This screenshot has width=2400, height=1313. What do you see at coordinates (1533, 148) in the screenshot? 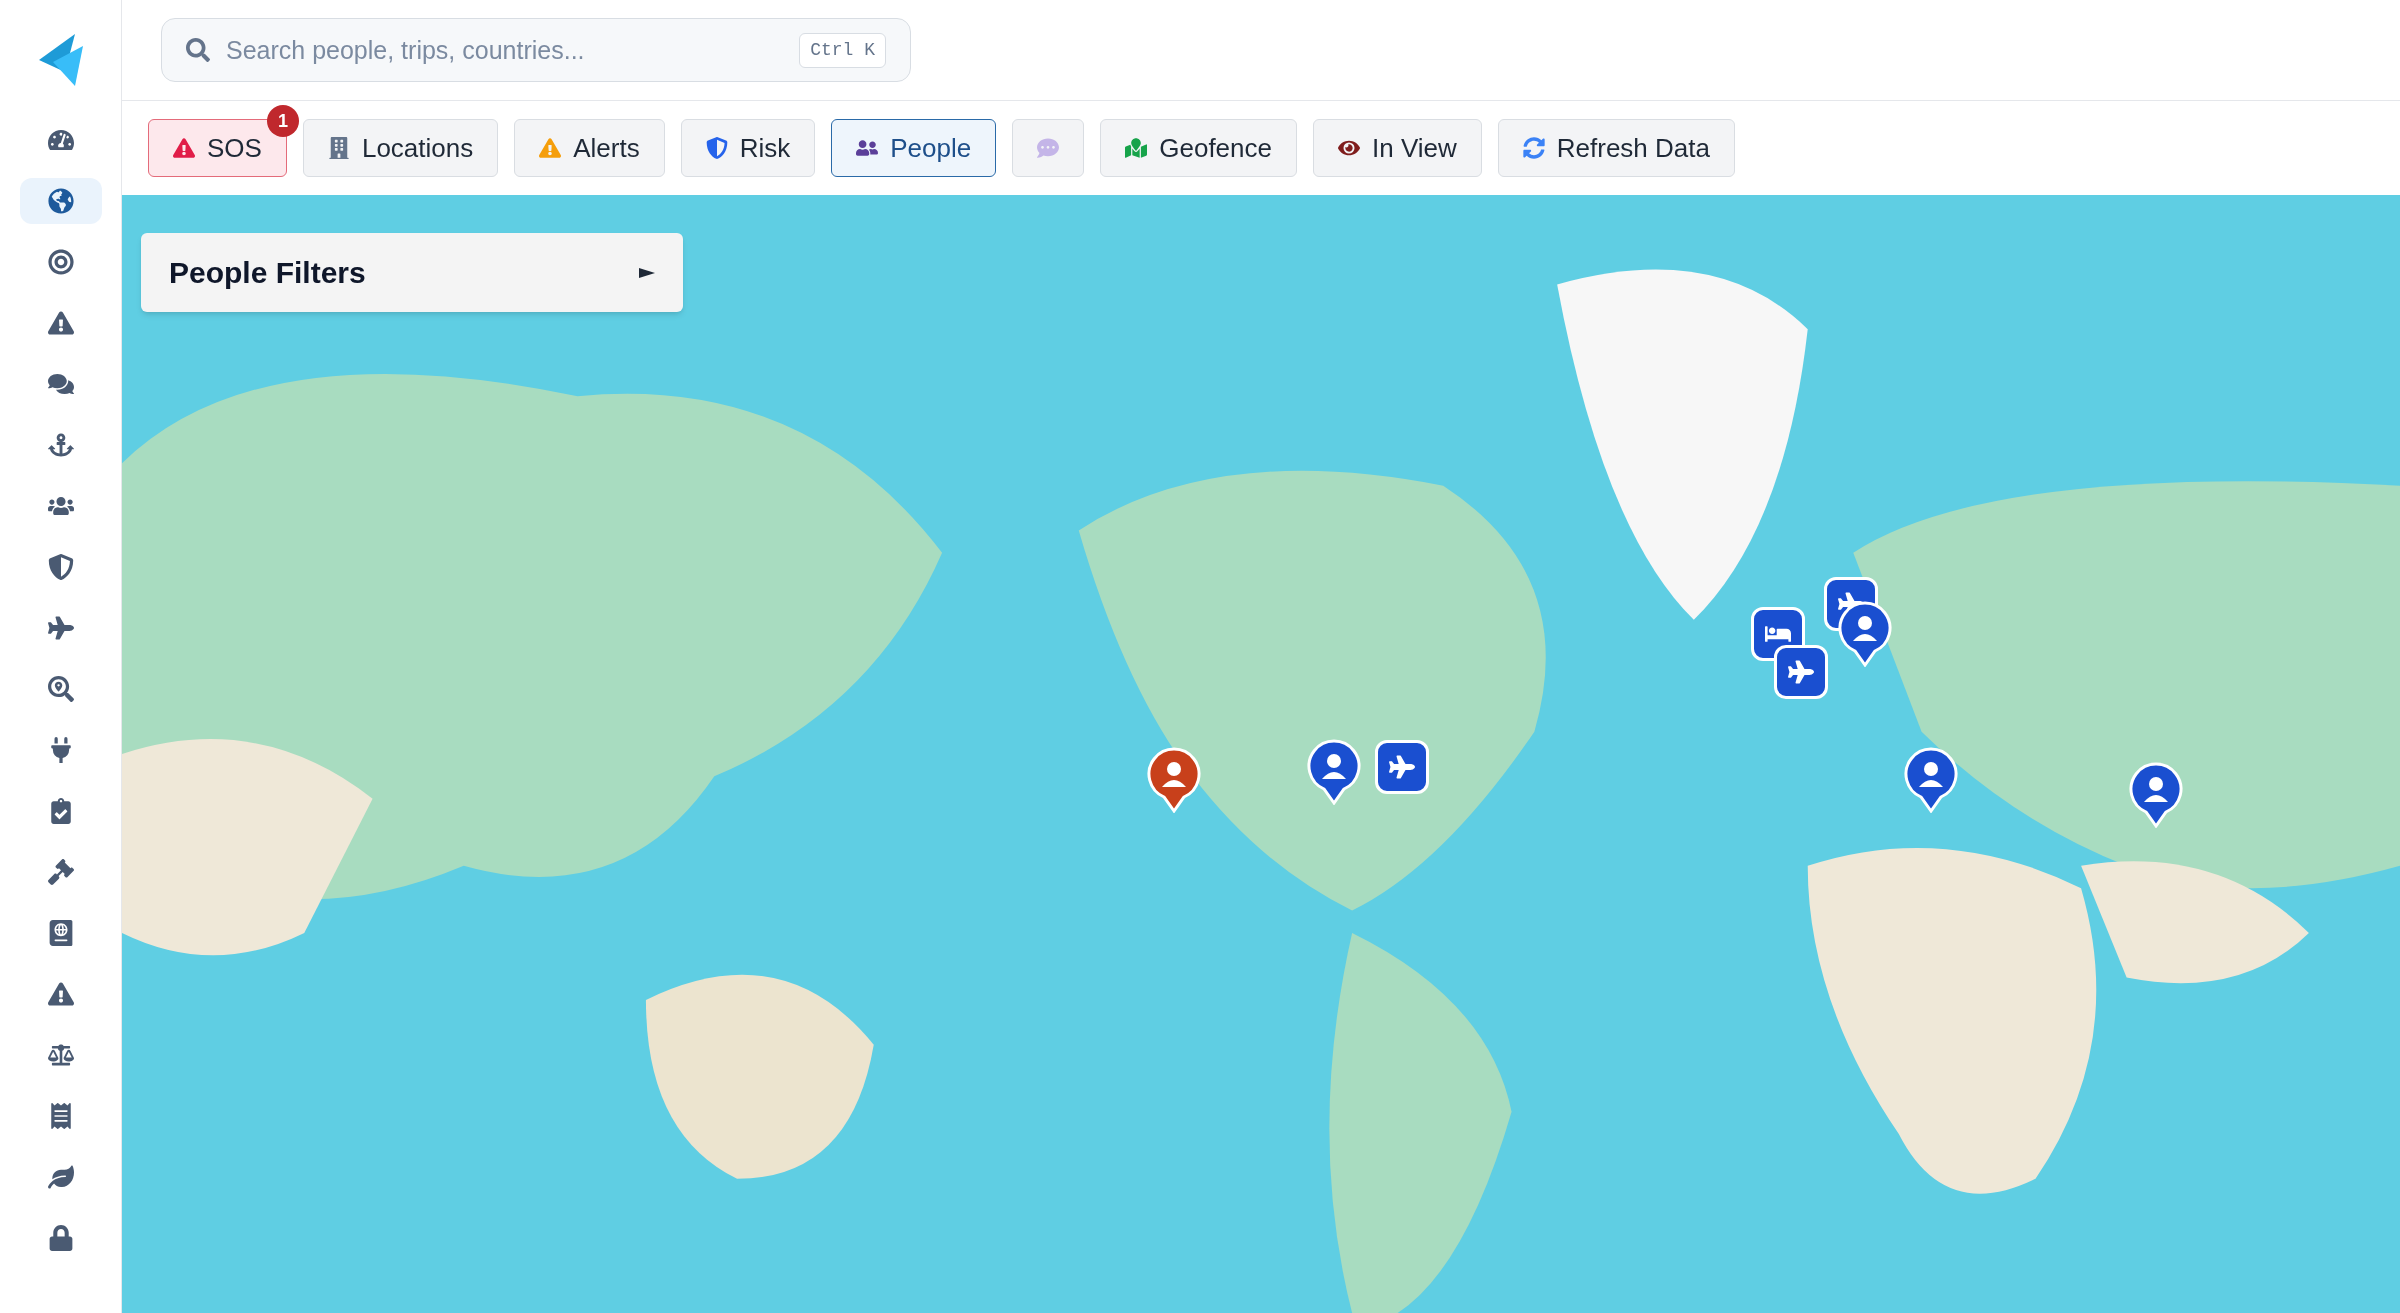
I see `refresh-icon` at bounding box center [1533, 148].